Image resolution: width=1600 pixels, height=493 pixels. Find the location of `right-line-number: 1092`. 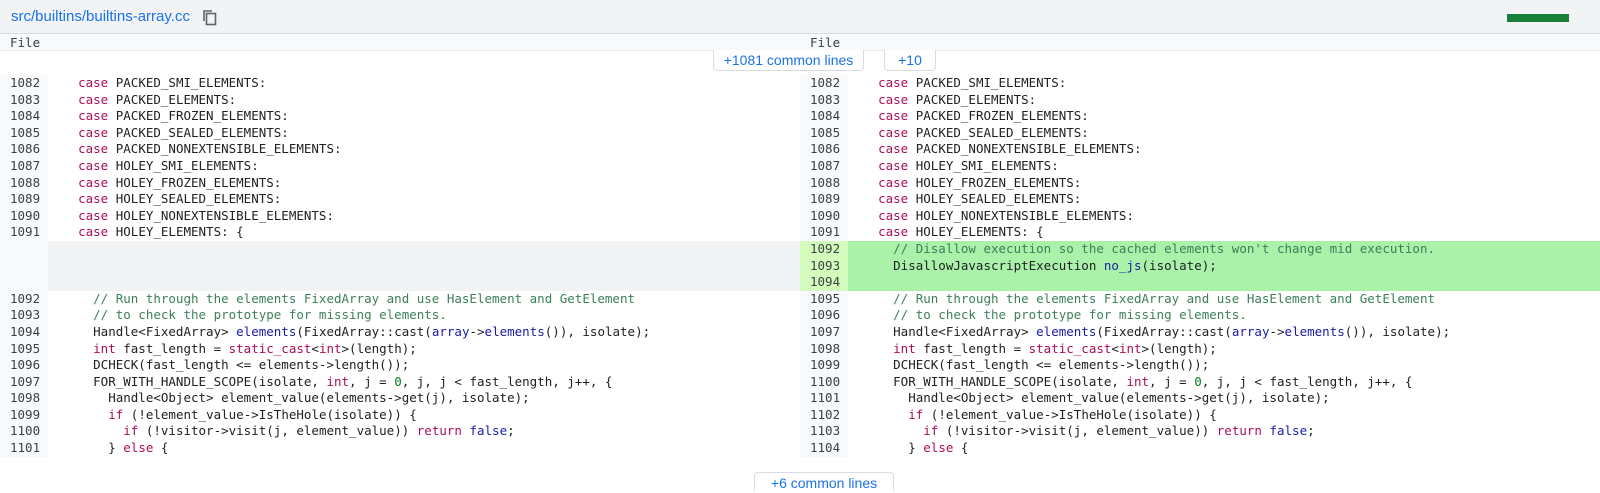

right-line-number: 1092 is located at coordinates (824, 249).